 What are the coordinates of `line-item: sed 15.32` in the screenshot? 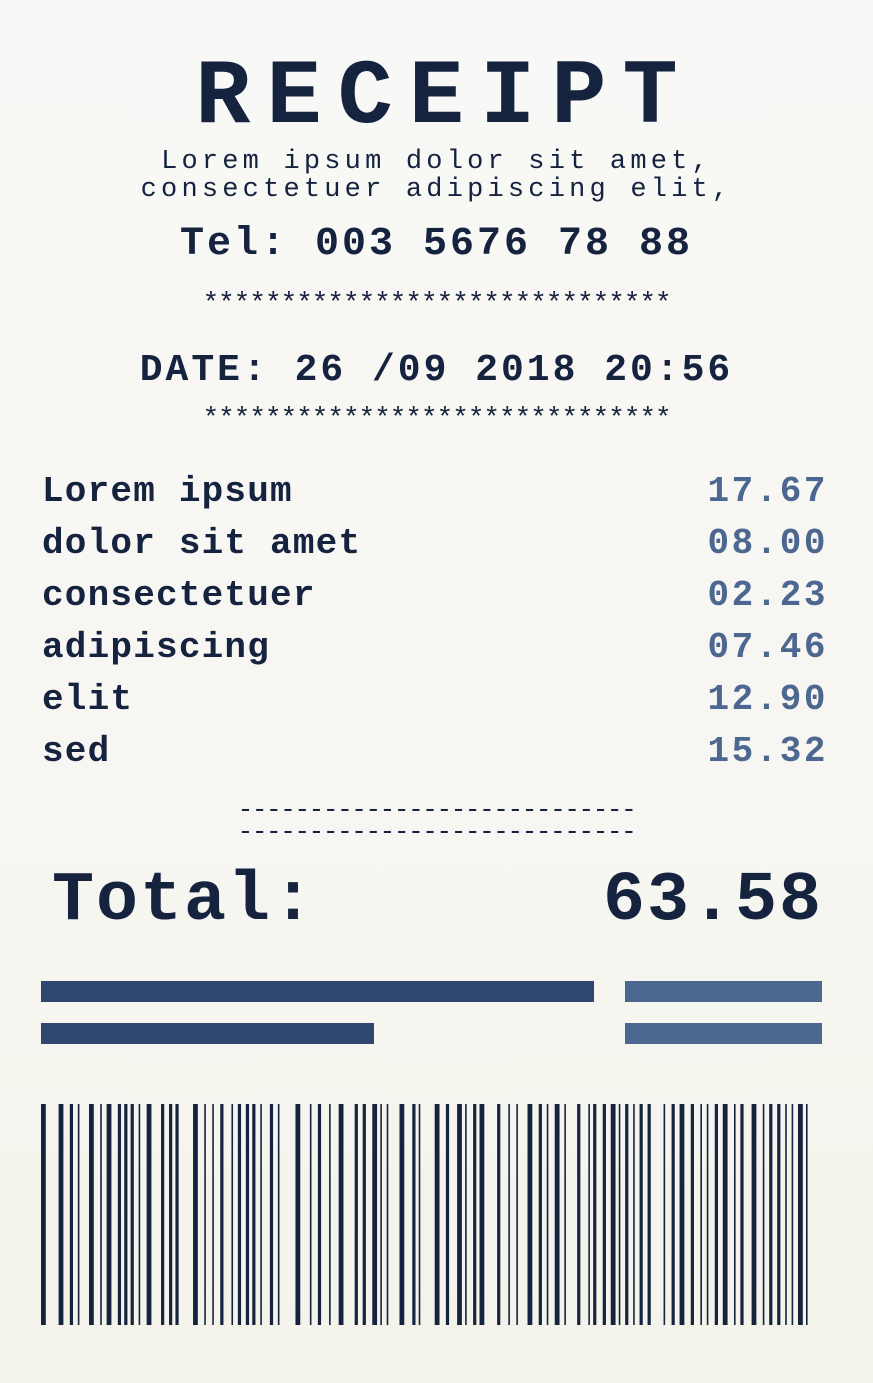 It's located at (435, 756).